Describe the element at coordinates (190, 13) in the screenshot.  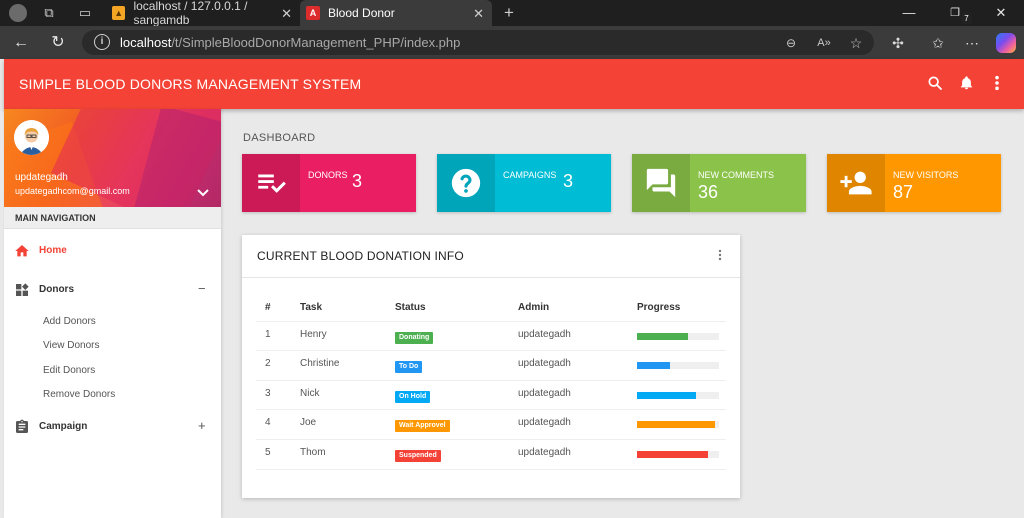
I see `tab-label: localhost / 127.0.0.1 / sangamdb` at that location.